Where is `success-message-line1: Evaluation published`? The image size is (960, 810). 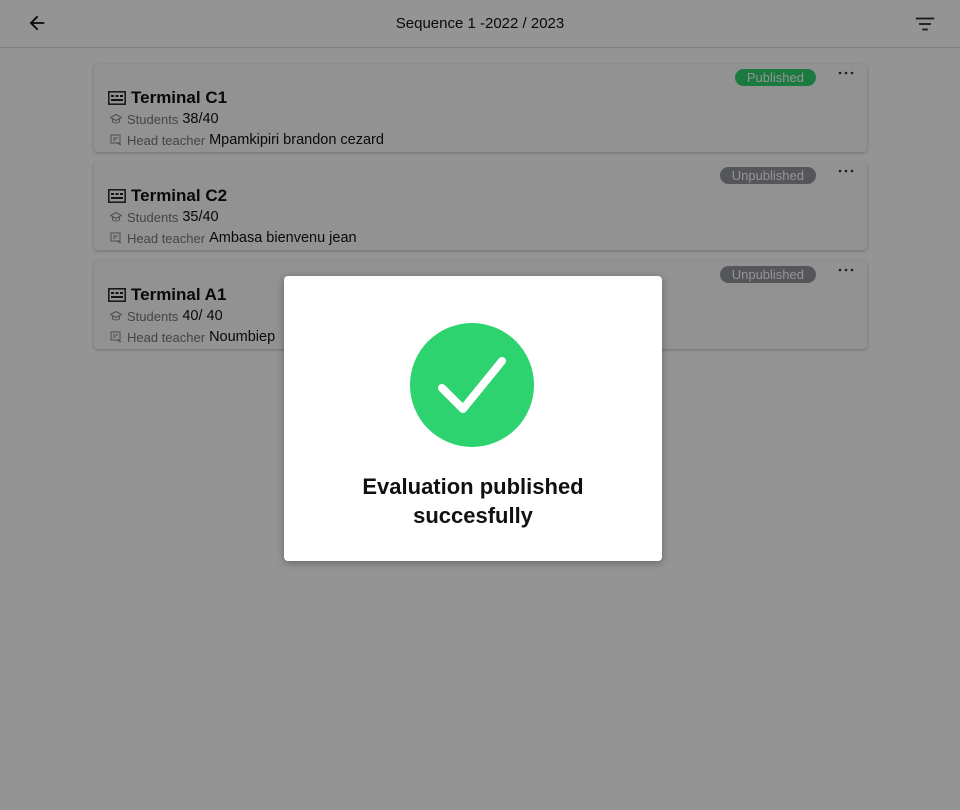 success-message-line1: Evaluation published is located at coordinates (473, 486).